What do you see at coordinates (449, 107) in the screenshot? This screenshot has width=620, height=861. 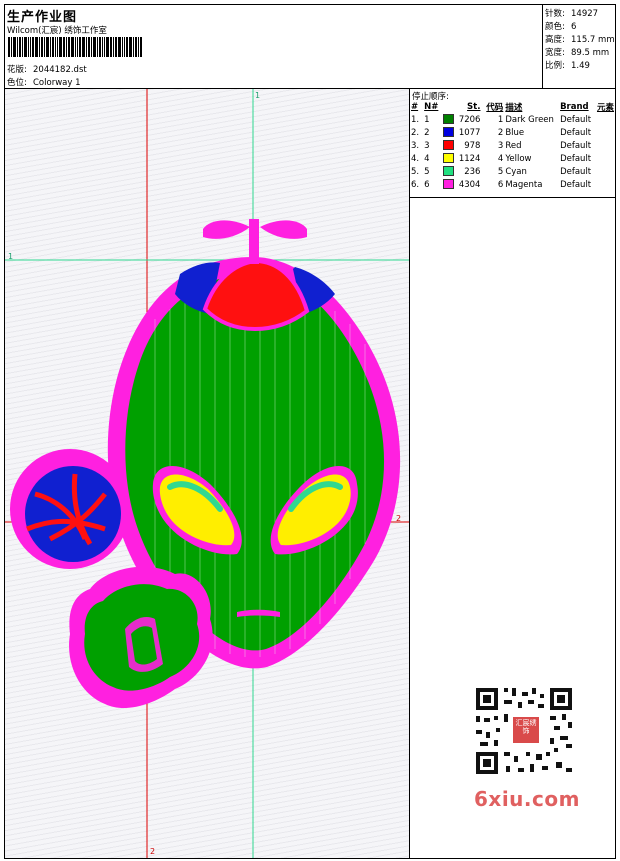 I see `col-swatch` at bounding box center [449, 107].